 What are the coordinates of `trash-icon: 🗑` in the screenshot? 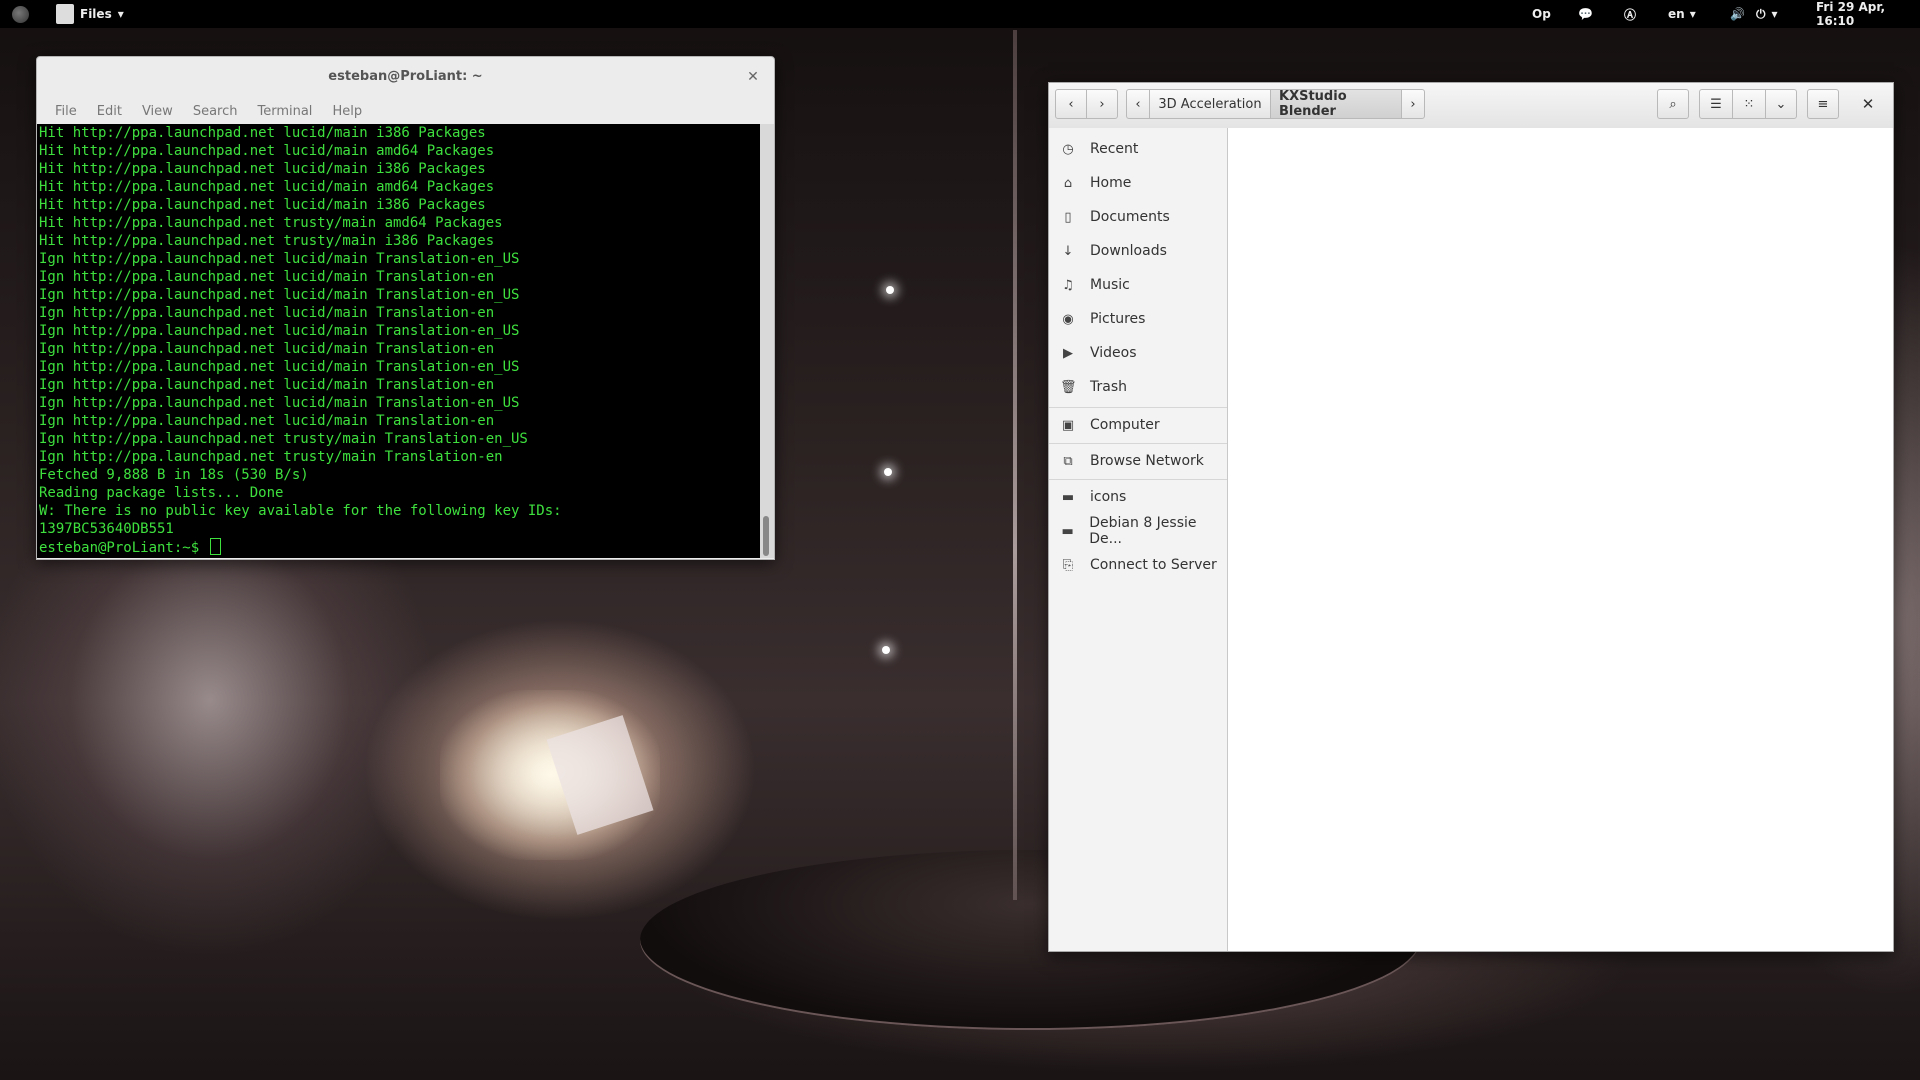 It's located at (1068, 387).